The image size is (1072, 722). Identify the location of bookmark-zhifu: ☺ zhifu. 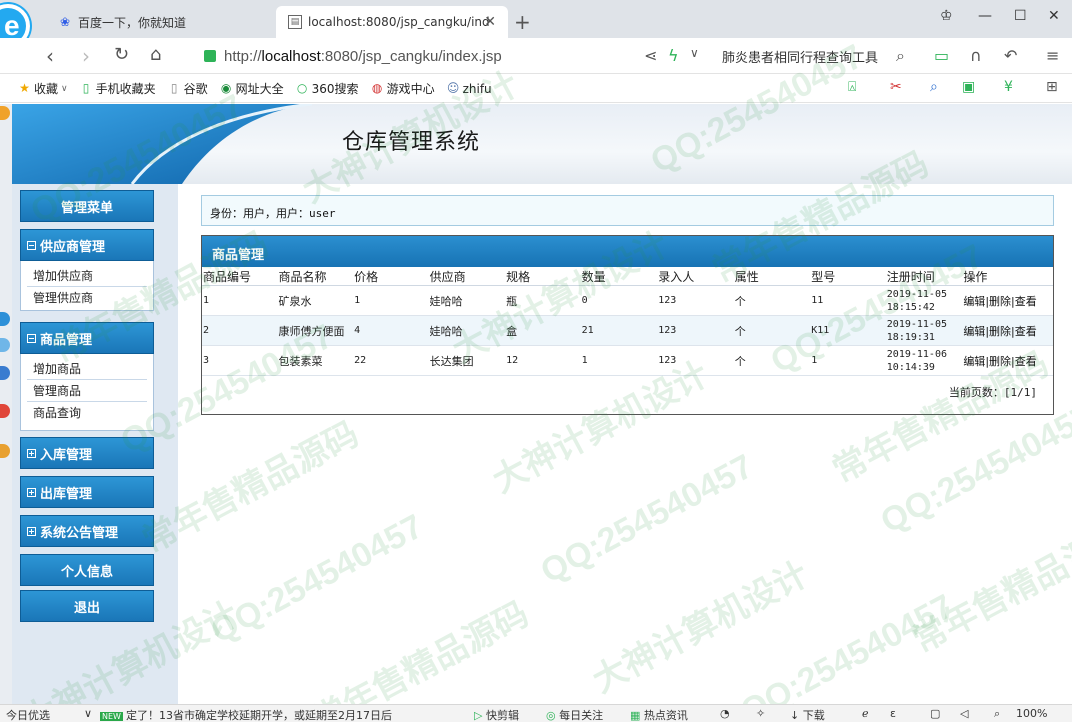
(469, 89).